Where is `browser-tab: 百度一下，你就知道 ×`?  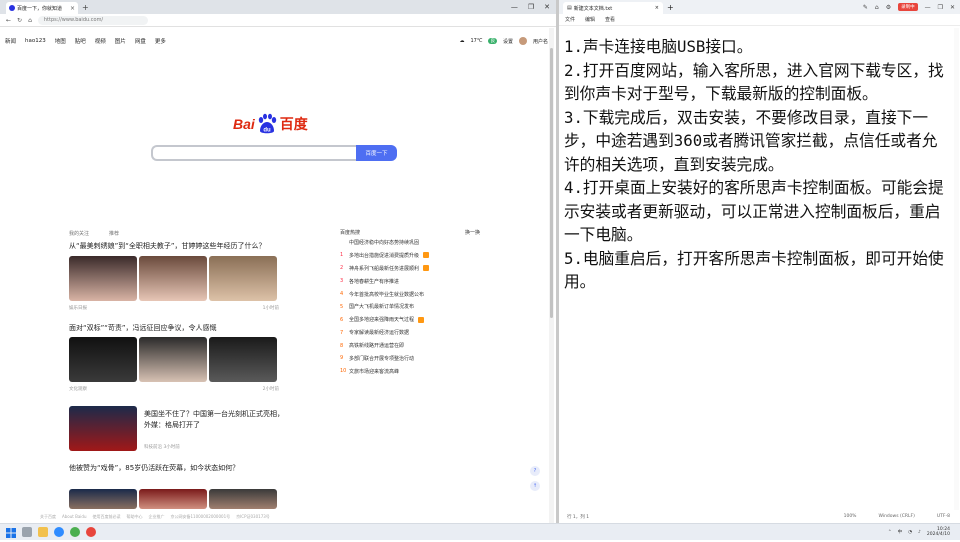 browser-tab: 百度一下，你就知道 × is located at coordinates (42, 8).